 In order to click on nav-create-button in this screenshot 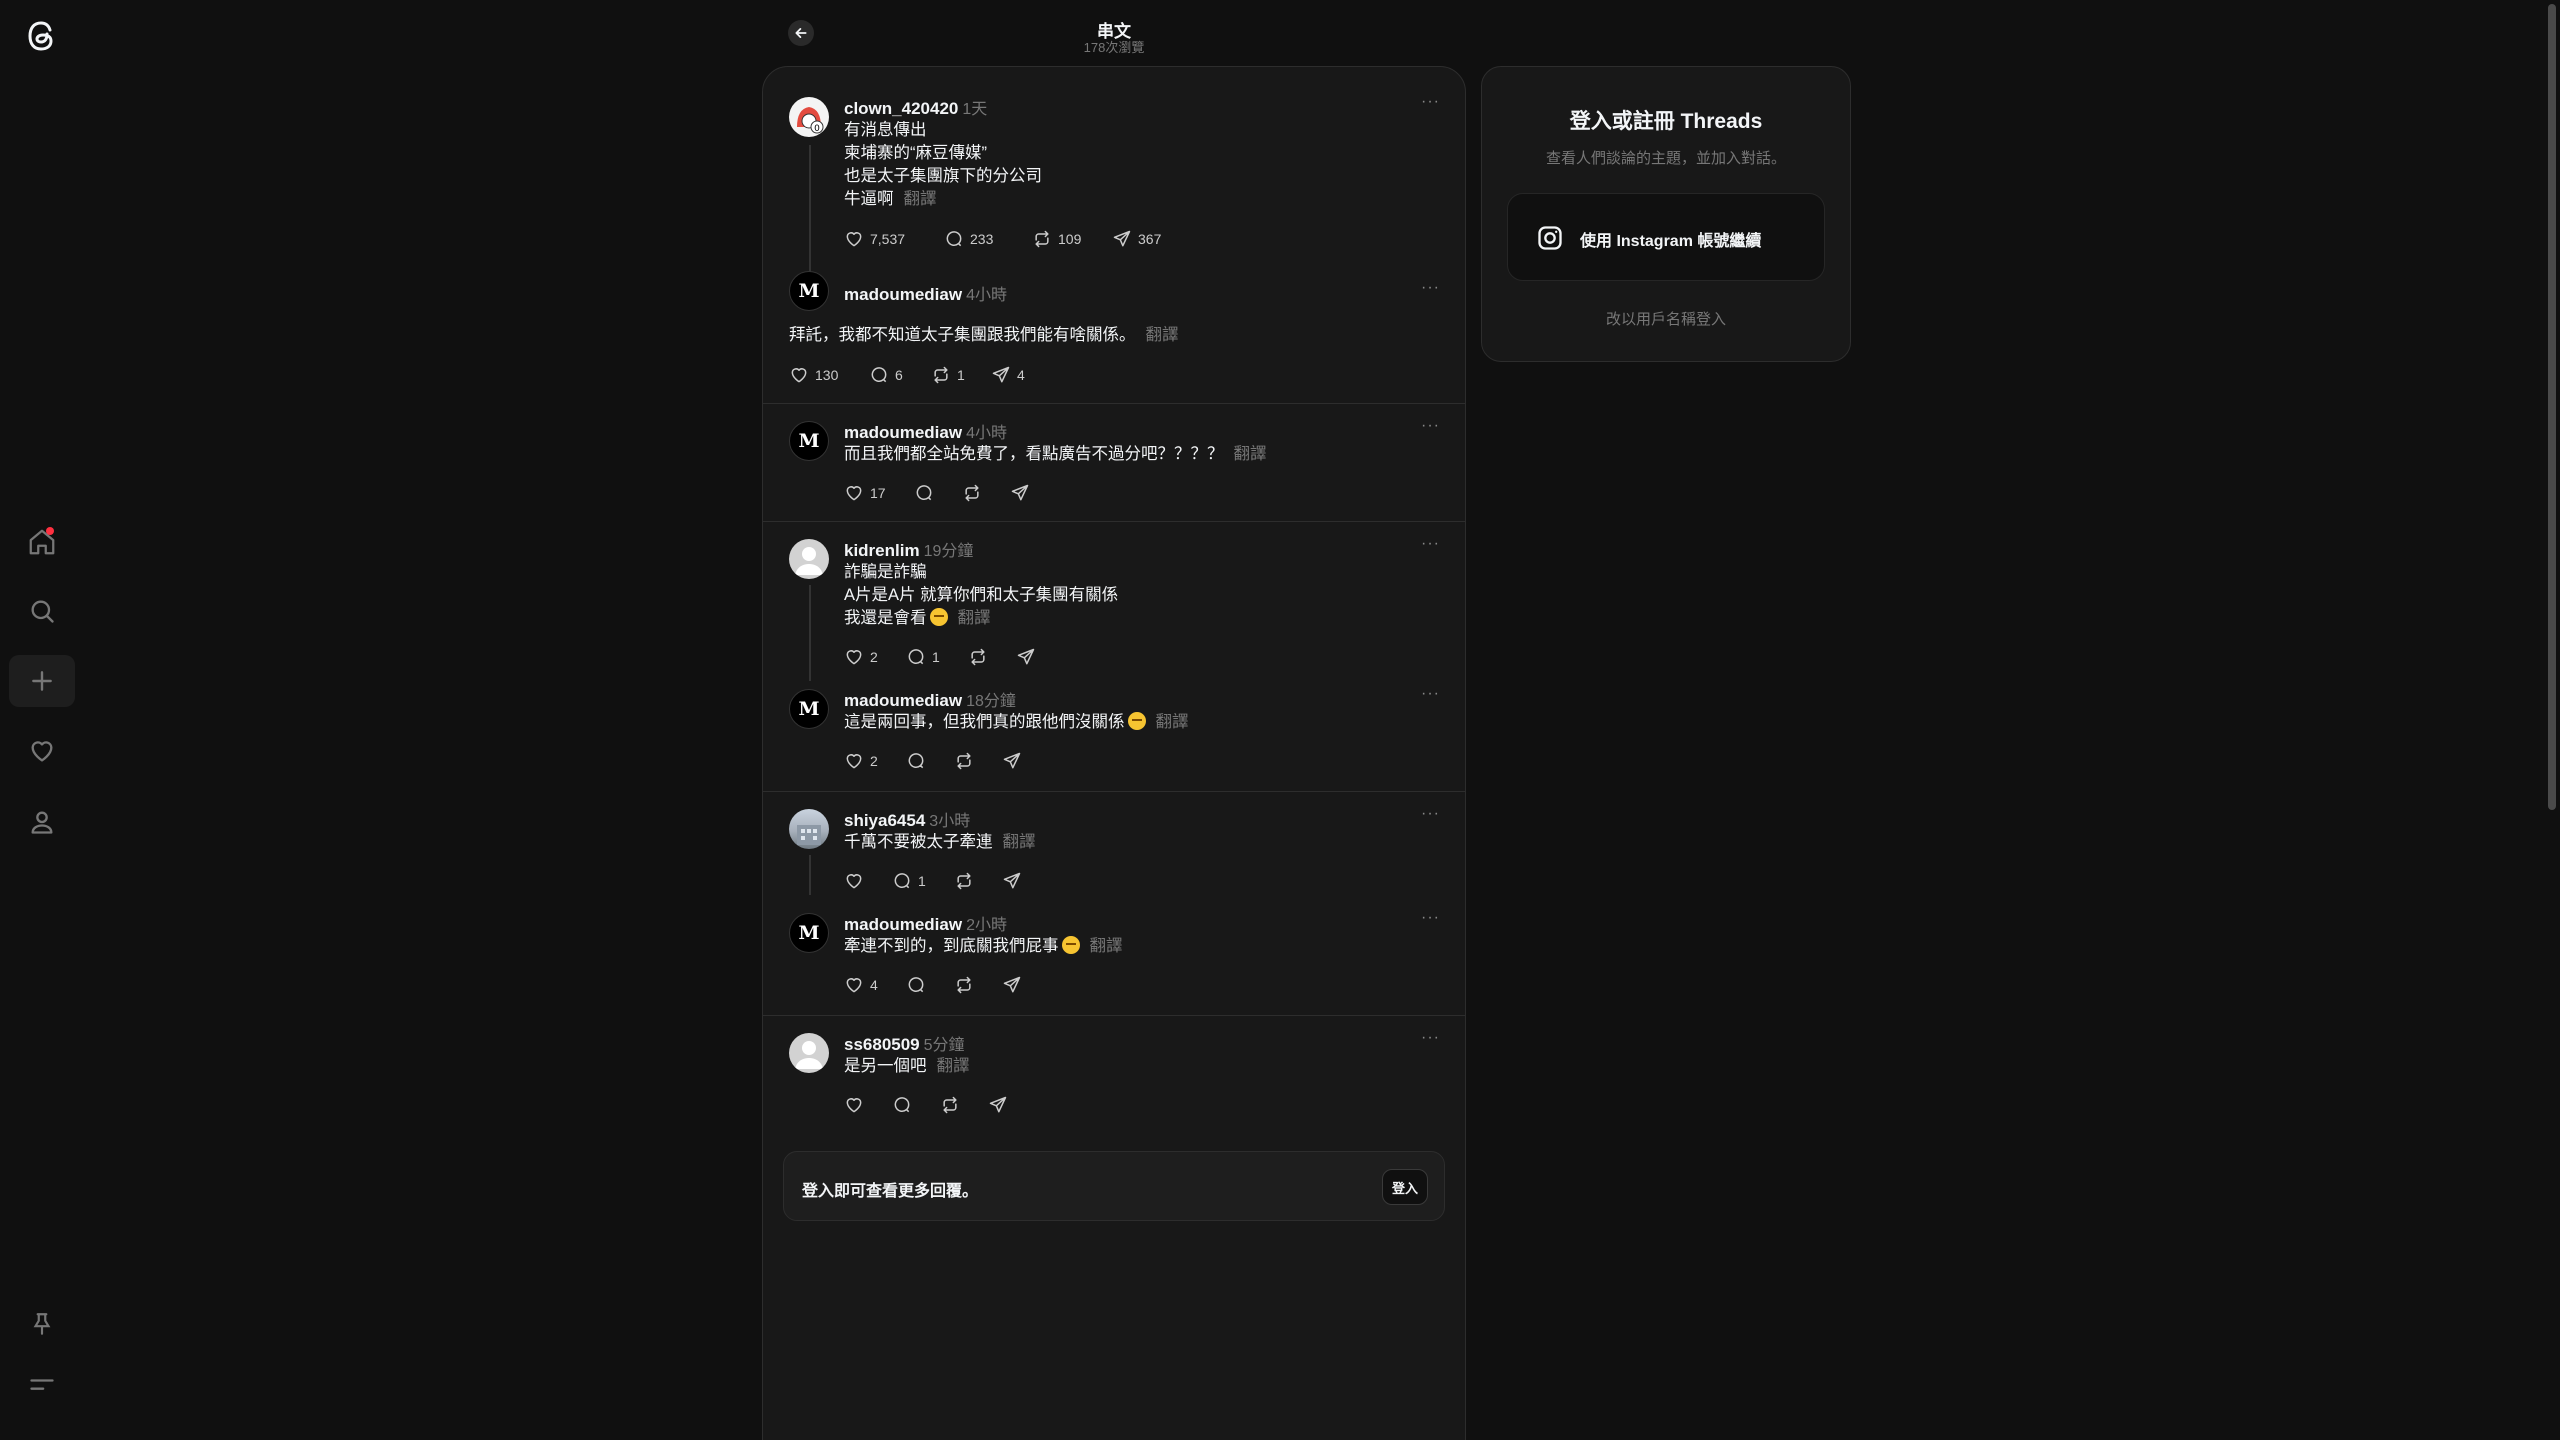, I will do `click(42, 681)`.